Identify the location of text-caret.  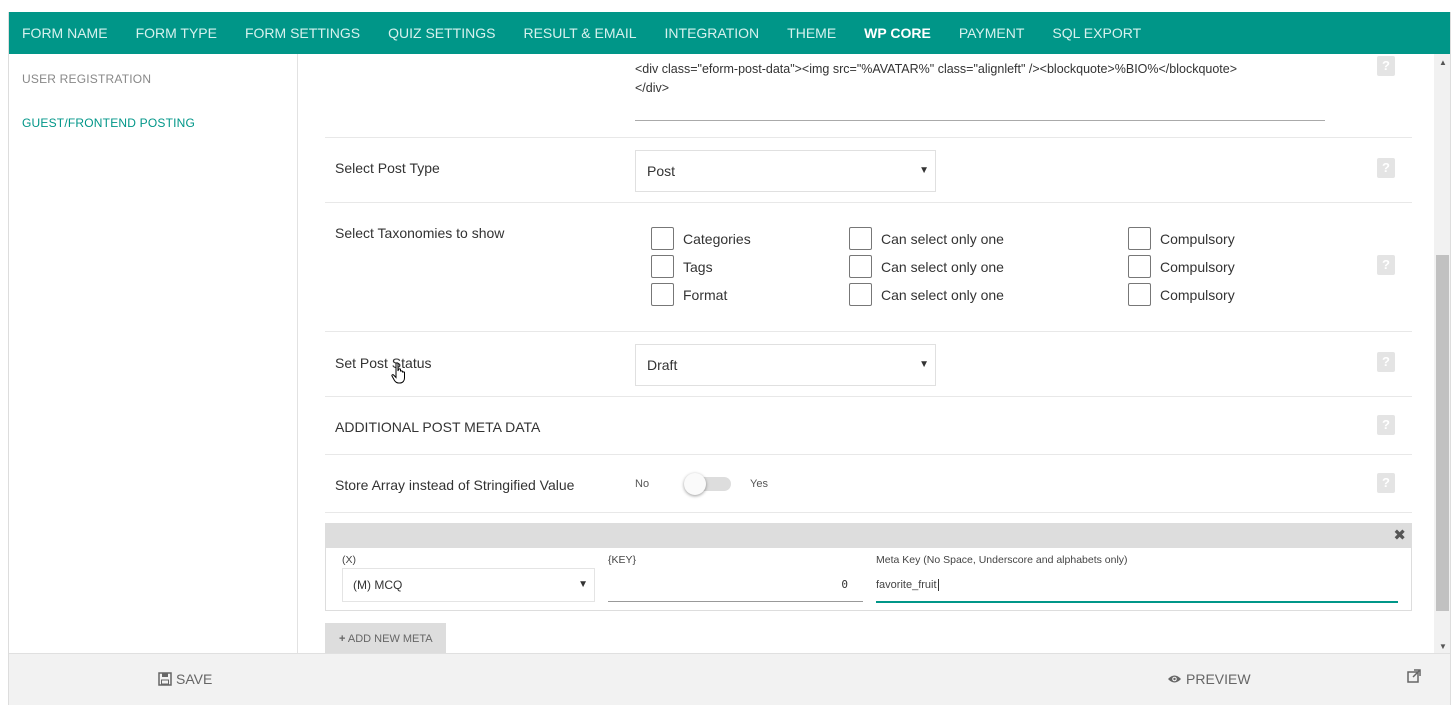
(938, 585).